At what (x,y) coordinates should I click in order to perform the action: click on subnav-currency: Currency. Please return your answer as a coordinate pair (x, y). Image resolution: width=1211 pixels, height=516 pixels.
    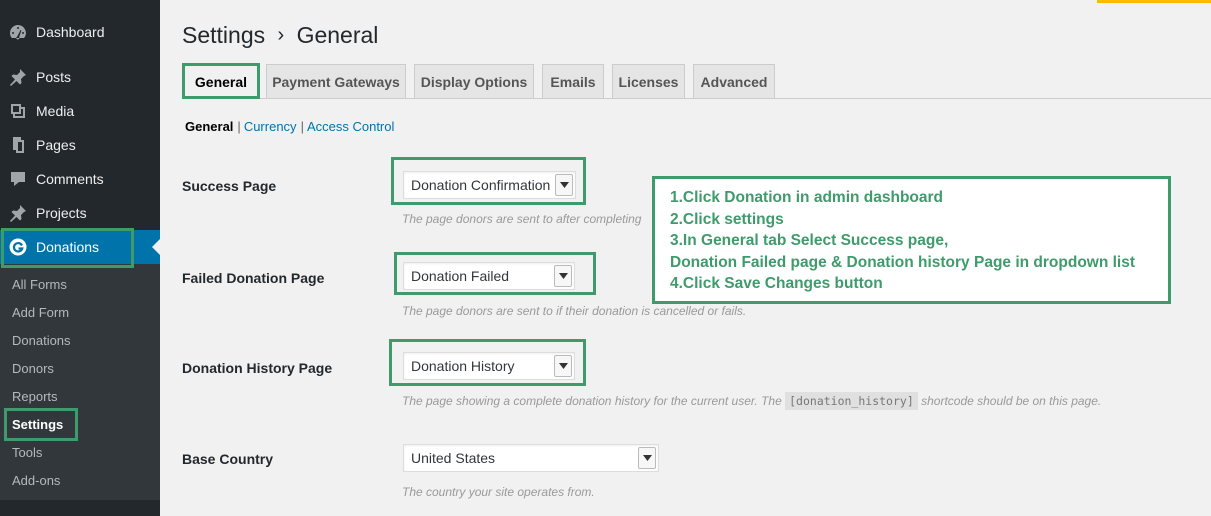
    Looking at the image, I should click on (270, 126).